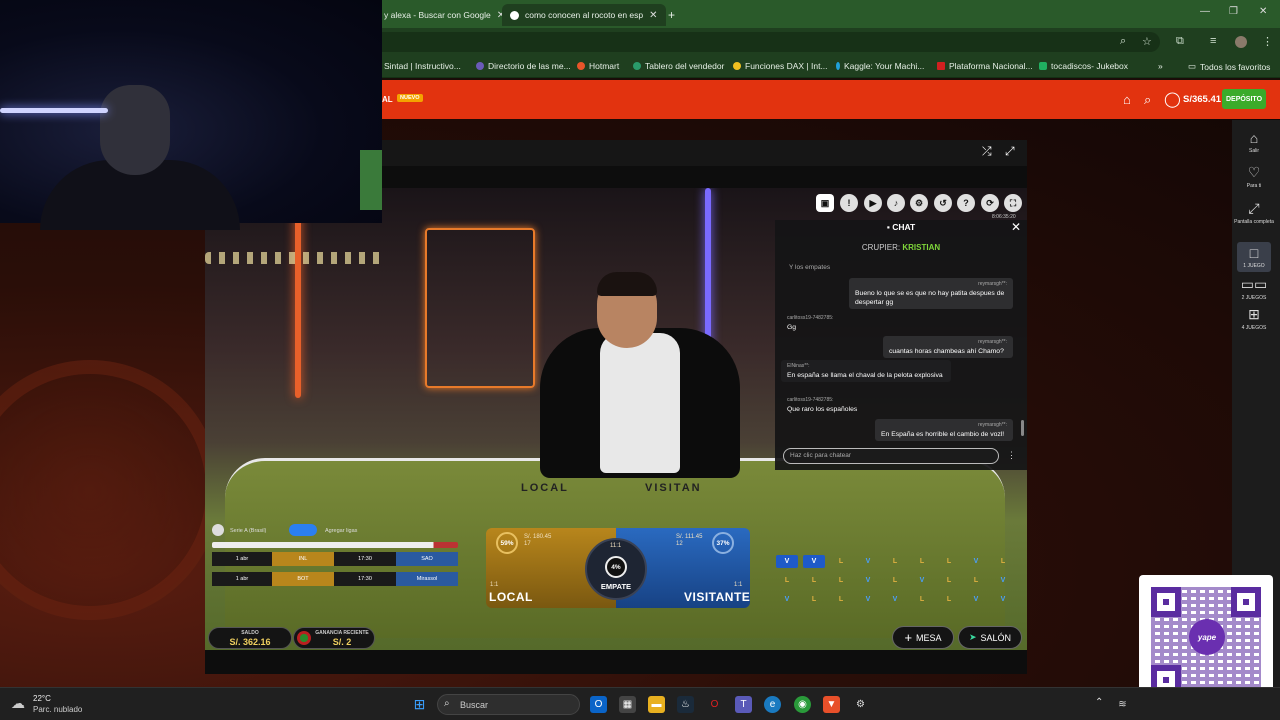  What do you see at coordinates (135, 130) in the screenshot?
I see `streamer-face` at bounding box center [135, 130].